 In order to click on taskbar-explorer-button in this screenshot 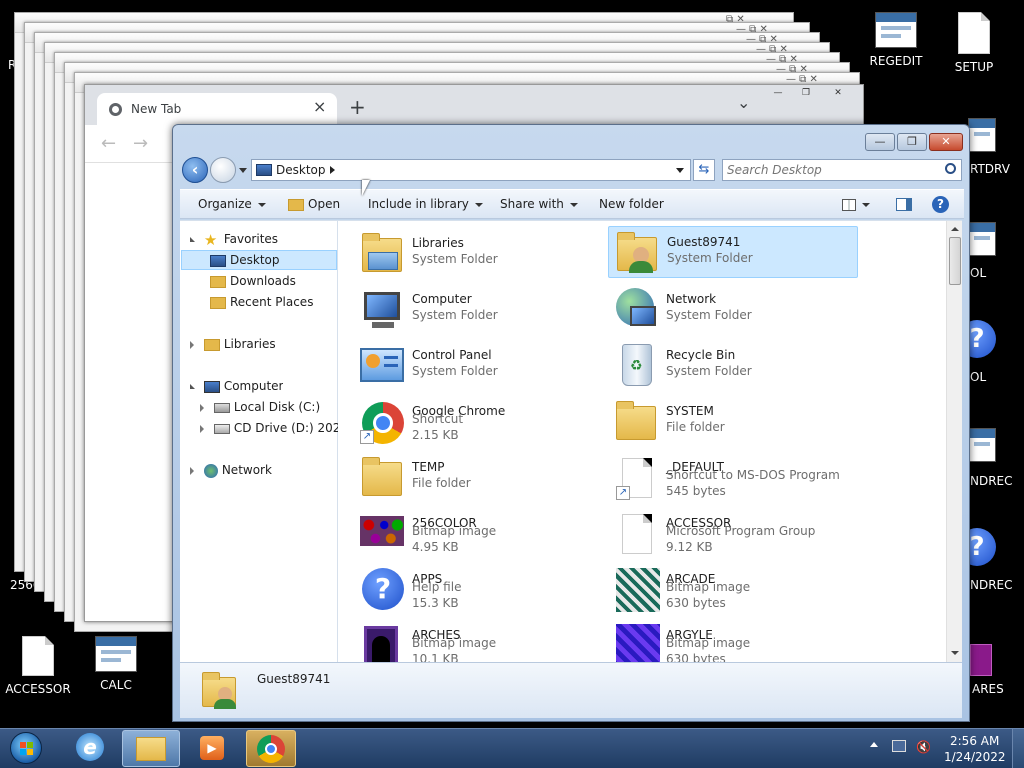, I will do `click(151, 748)`.